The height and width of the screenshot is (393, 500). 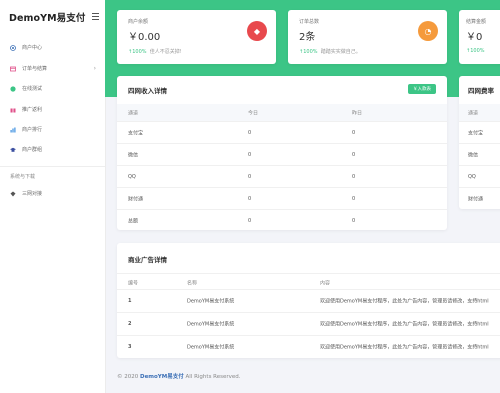 What do you see at coordinates (13, 130) in the screenshot?
I see `chart-icon` at bounding box center [13, 130].